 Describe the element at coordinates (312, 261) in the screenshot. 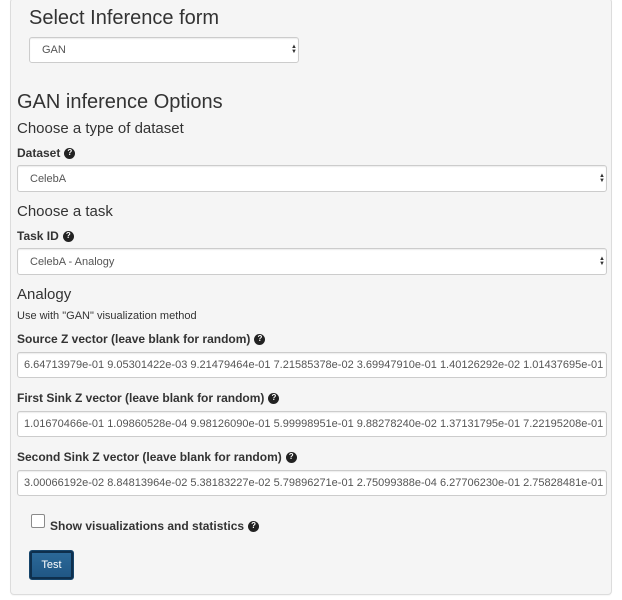

I see `task-select: CelebA - Analogy ▲ ▼` at that location.